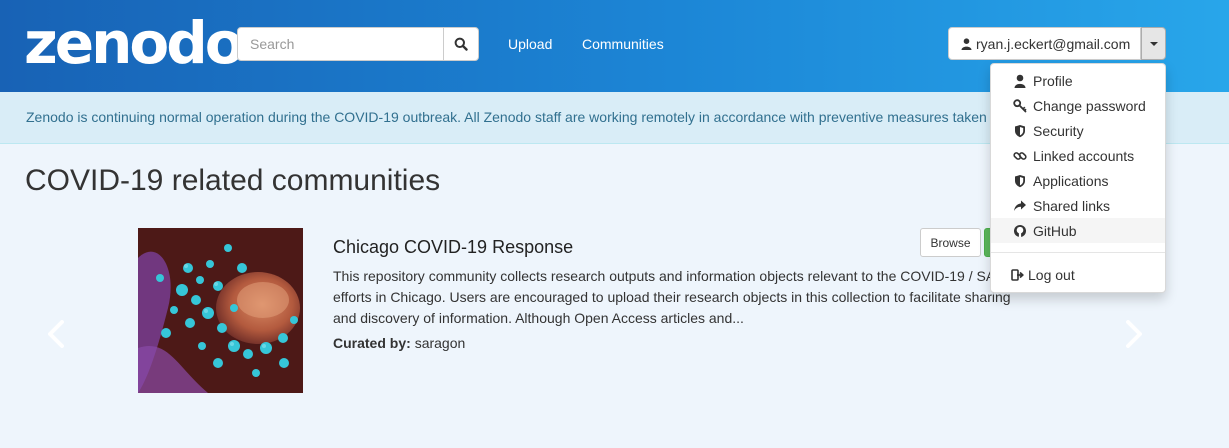 This screenshot has height=448, width=1229. Describe the element at coordinates (1051, 274) in the screenshot. I see `menu-item-label: Log out` at that location.